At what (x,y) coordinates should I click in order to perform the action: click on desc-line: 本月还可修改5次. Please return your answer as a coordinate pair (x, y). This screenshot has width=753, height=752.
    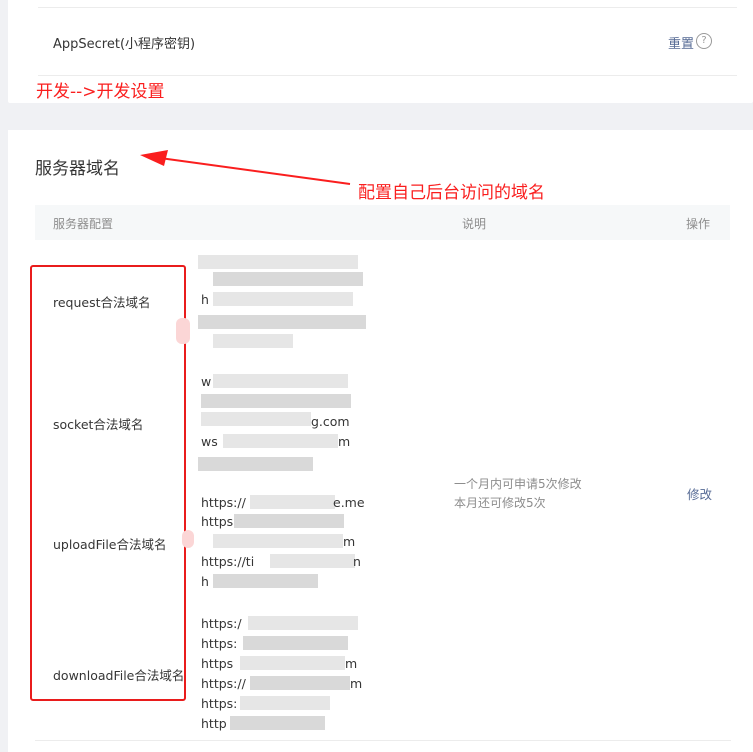
    Looking at the image, I should click on (500, 503).